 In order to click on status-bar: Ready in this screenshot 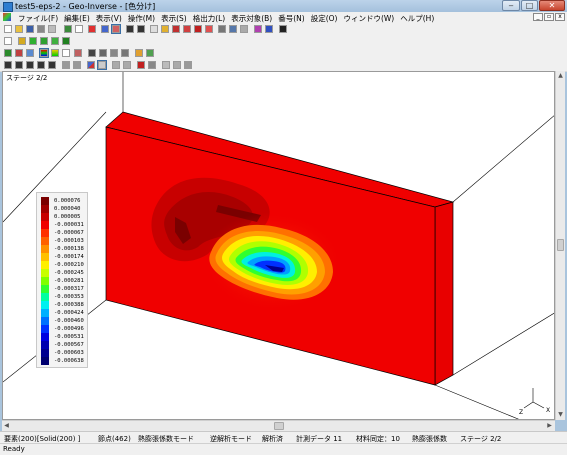, I will do `click(283, 449)`.